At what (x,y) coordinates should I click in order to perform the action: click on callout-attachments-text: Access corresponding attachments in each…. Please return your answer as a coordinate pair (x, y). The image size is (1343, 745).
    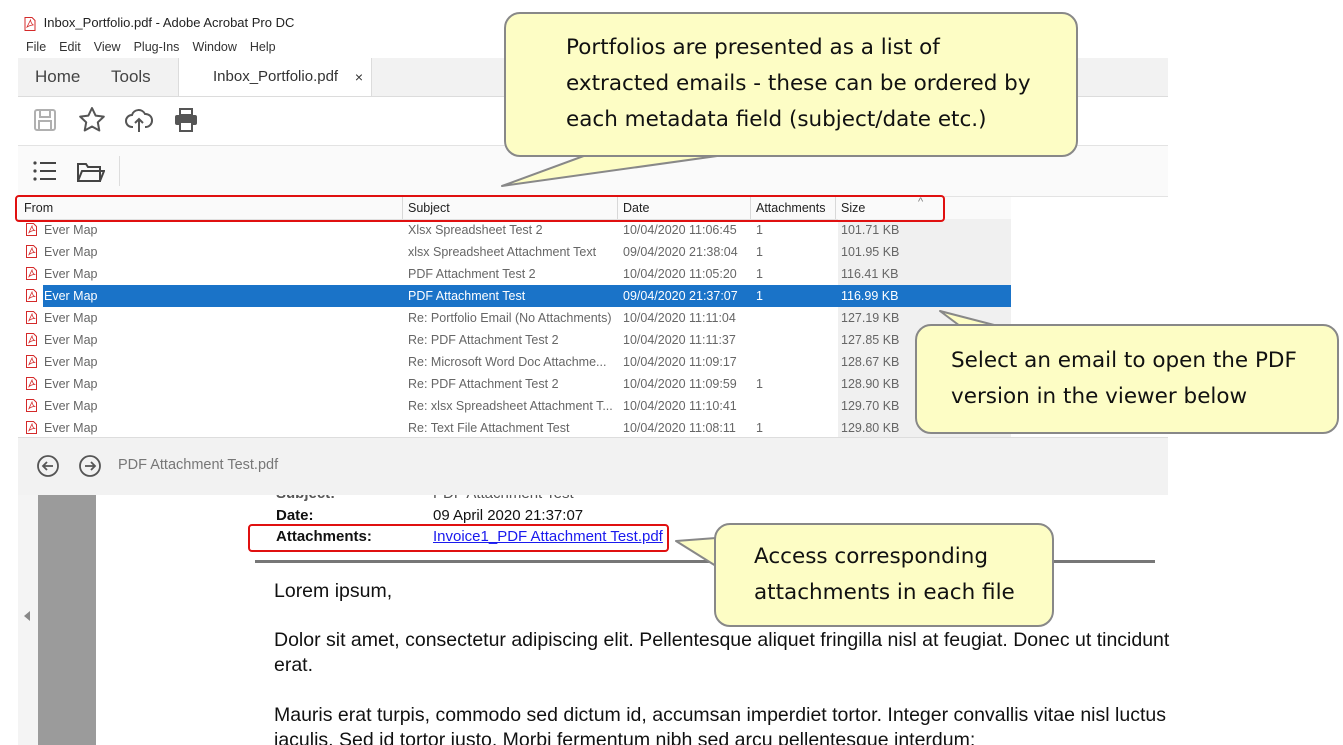
    Looking at the image, I should click on (884, 574).